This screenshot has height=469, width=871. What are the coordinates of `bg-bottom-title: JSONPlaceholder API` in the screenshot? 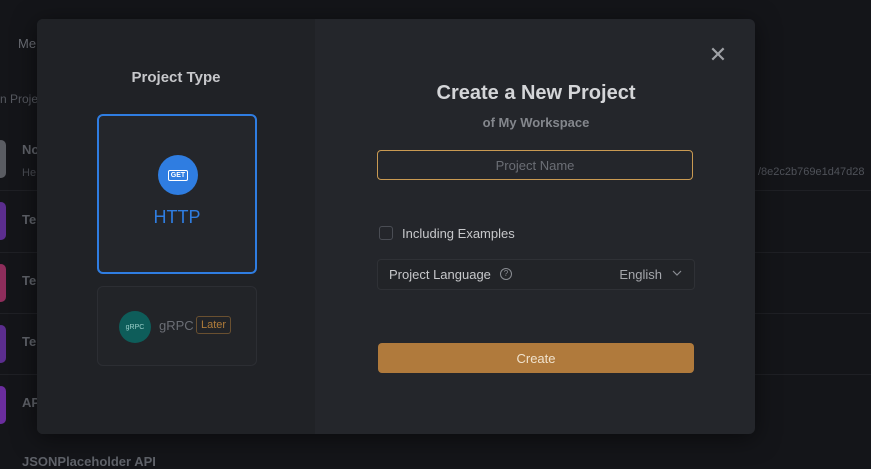 It's located at (89, 461).